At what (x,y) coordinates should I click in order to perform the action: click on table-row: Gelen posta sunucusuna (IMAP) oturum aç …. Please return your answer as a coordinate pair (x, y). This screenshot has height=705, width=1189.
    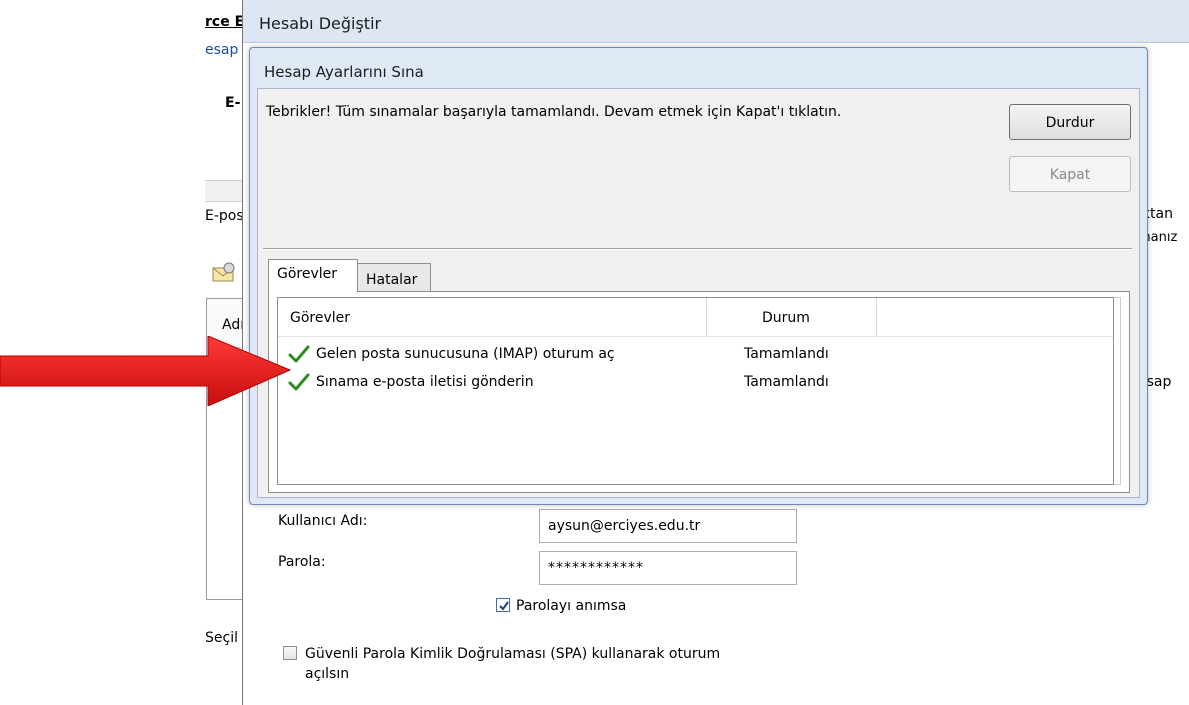
    Looking at the image, I should click on (695, 355).